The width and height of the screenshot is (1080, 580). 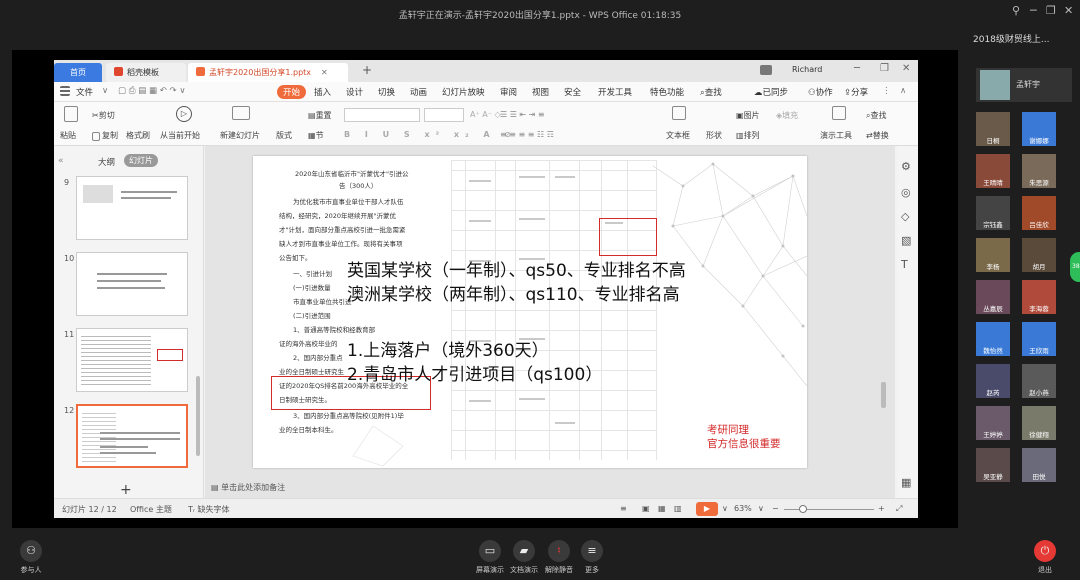 What do you see at coordinates (284, 135) in the screenshot?
I see `layout-button: 版式` at bounding box center [284, 135].